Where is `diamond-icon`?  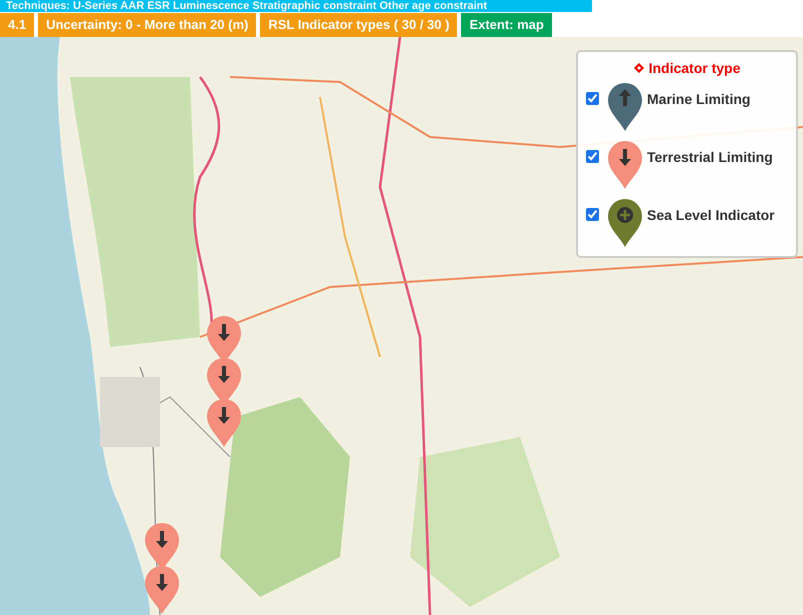
diamond-icon is located at coordinates (639, 68).